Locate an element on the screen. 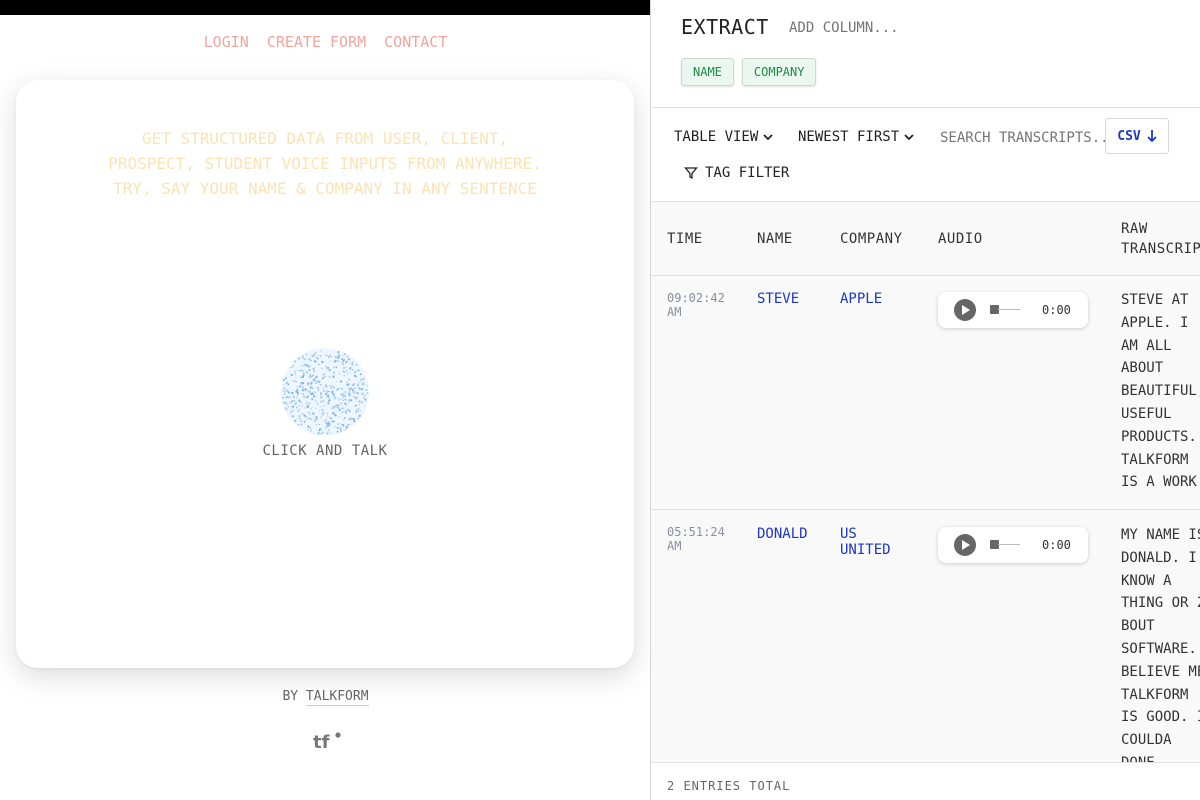  row-1-name: Steve is located at coordinates (778, 299).